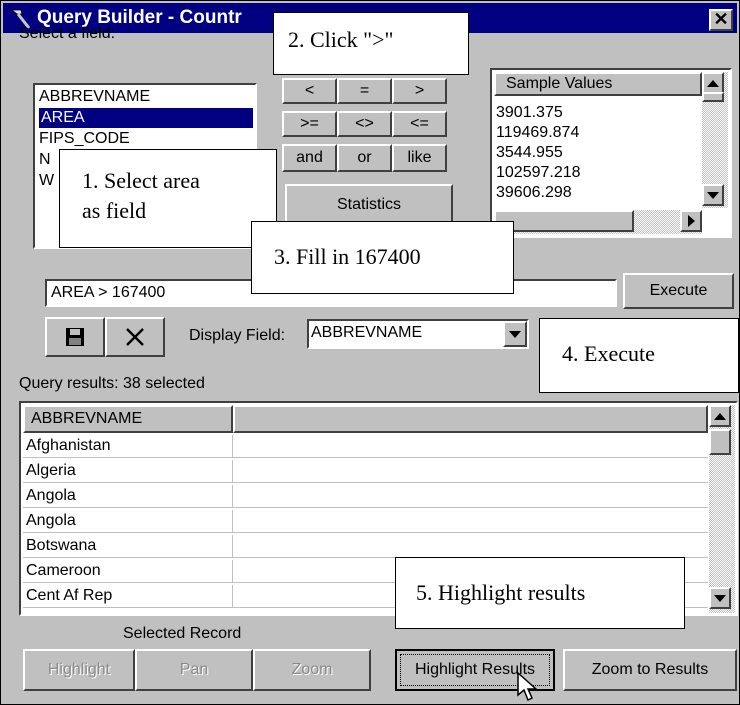 The image size is (740, 705). What do you see at coordinates (419, 91) in the screenshot?
I see `operator-greater-than-button: >` at bounding box center [419, 91].